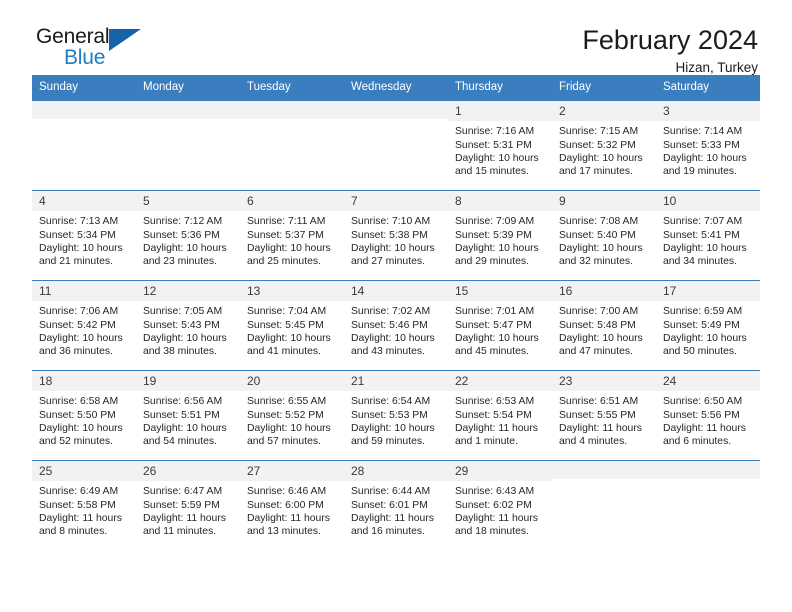  I want to click on page-header: General Blue February 2024 Hizan, Turkey, so click(396, 37).